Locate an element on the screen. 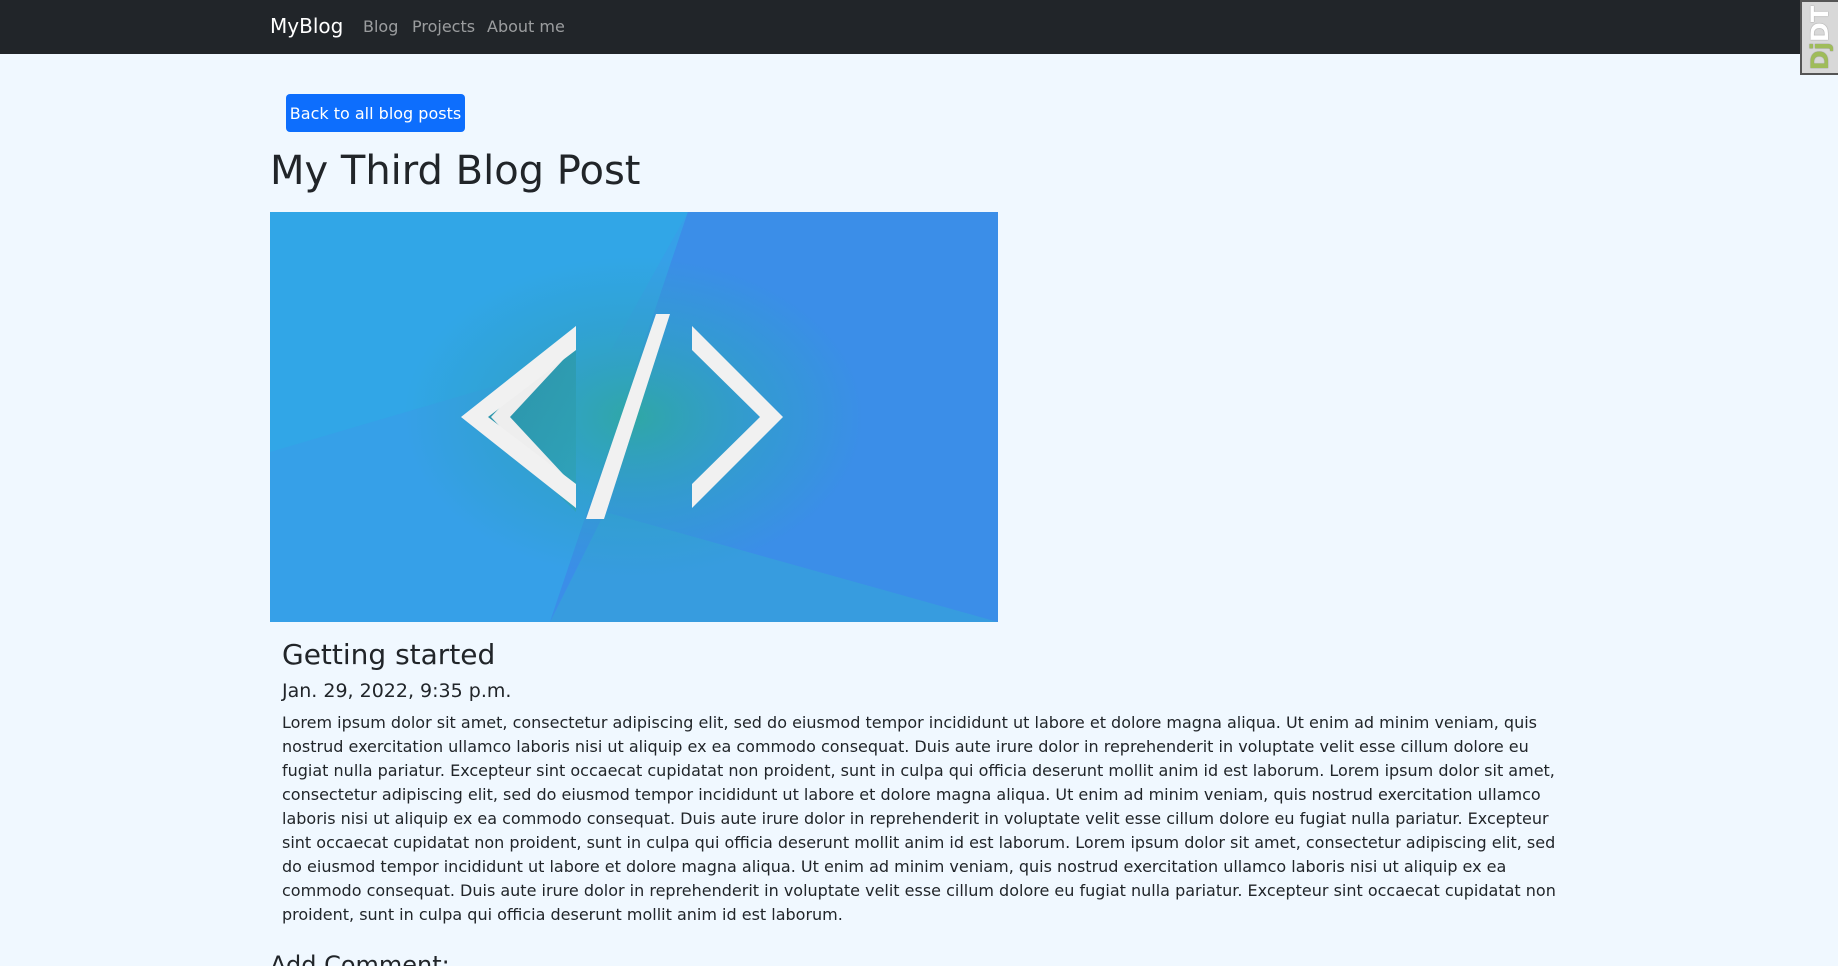 The width and height of the screenshot is (1838, 966). navbar: MyBlog Blog Projects About me is located at coordinates (919, 27).